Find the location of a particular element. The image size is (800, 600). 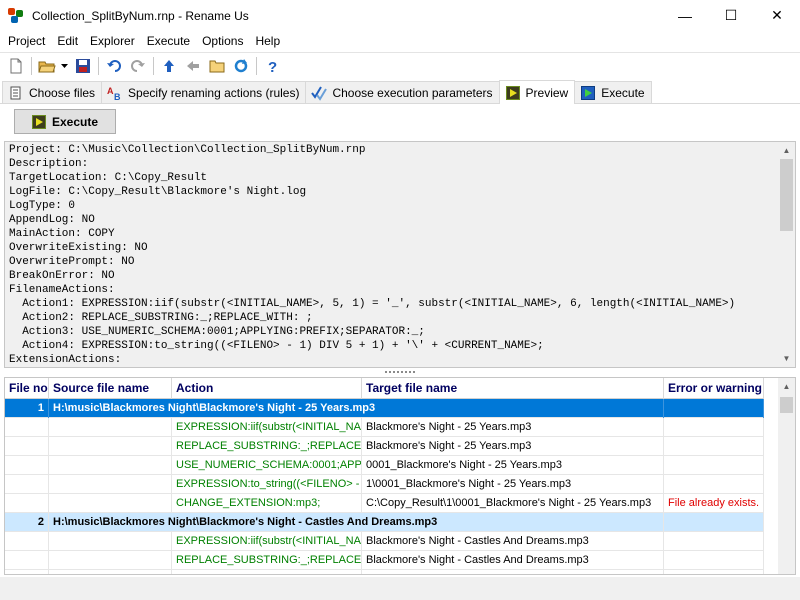

column-header-source: Source file name is located at coordinates (110, 388).